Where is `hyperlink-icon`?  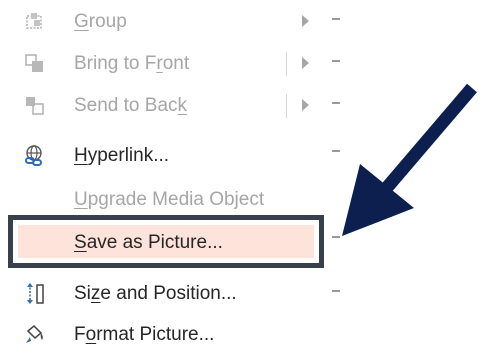 hyperlink-icon is located at coordinates (35, 156).